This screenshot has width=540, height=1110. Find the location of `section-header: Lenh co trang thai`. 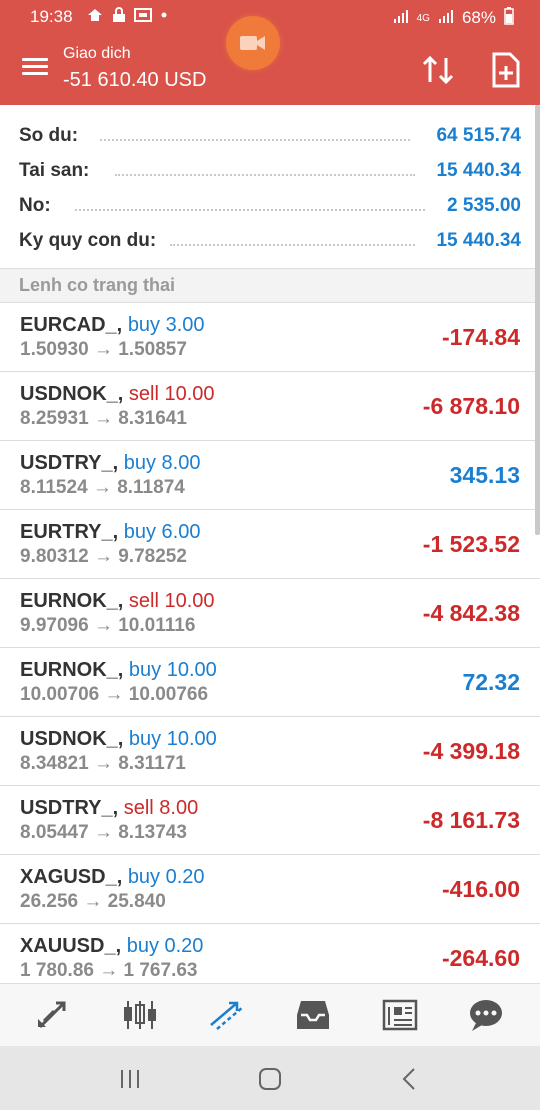

section-header: Lenh co trang thai is located at coordinates (270, 285).